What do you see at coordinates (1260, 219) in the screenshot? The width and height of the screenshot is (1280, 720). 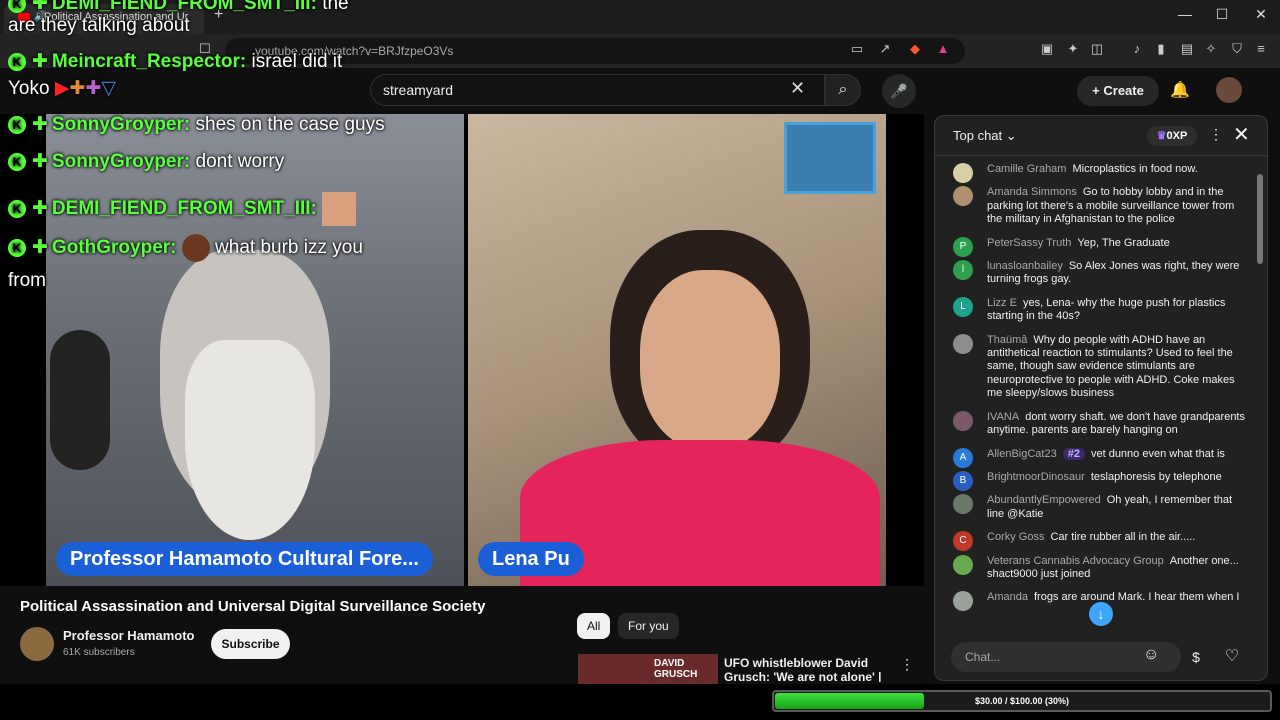 I see `chat-scrollbar` at bounding box center [1260, 219].